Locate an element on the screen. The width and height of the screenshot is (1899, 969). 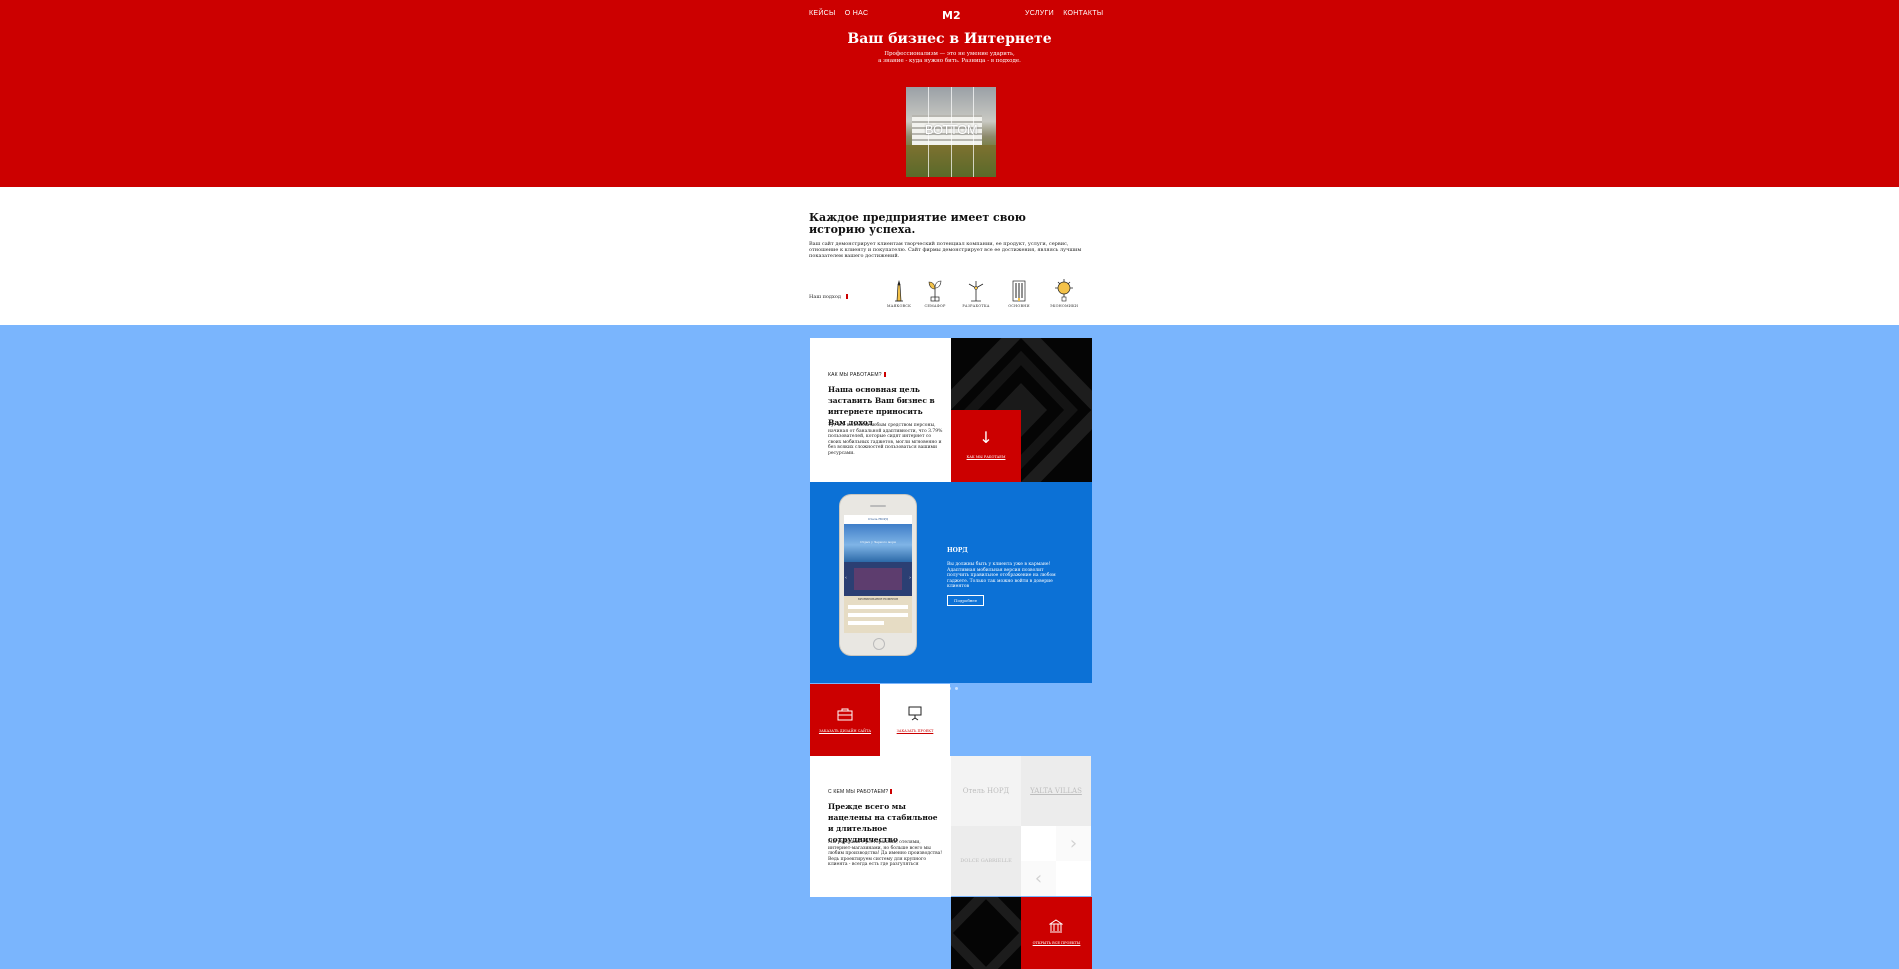
building-icon is located at coordinates (1056, 927).